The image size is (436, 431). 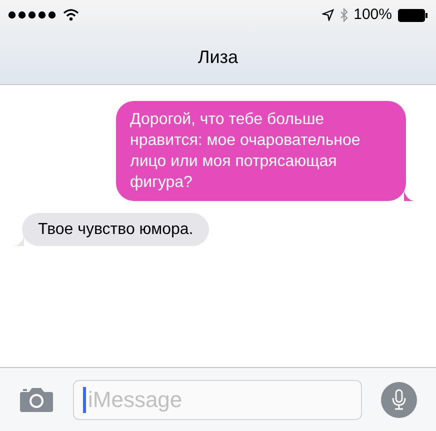 I want to click on wifi-icon, so click(x=71, y=15).